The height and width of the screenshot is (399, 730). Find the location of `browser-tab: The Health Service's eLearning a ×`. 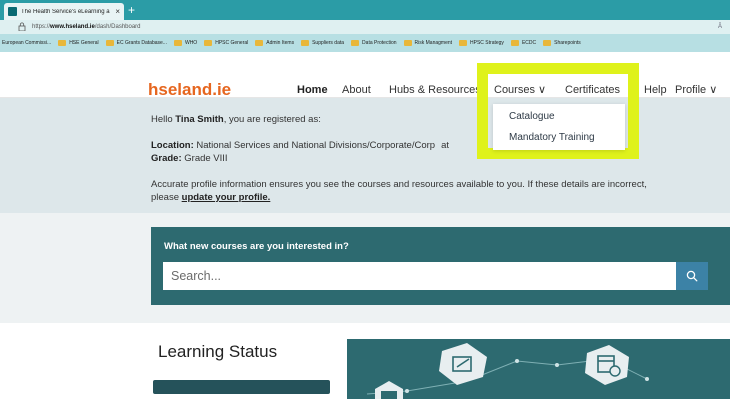

browser-tab: The Health Service's eLearning a × is located at coordinates (64, 11).